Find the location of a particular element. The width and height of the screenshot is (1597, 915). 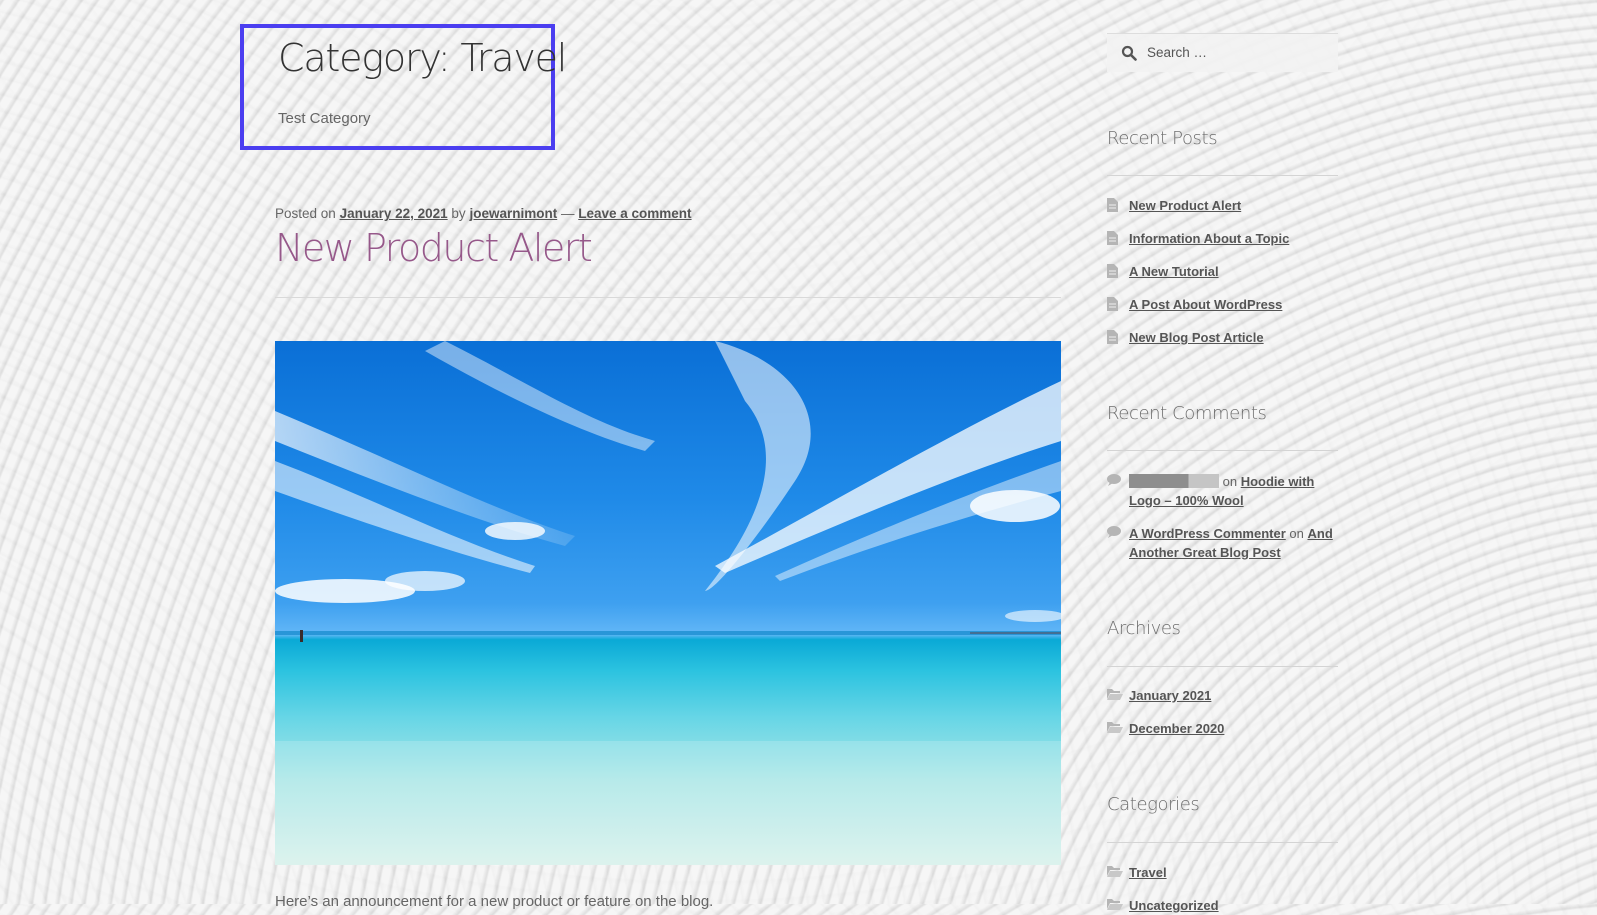

archive-link: December 2020 is located at coordinates (1176, 728).